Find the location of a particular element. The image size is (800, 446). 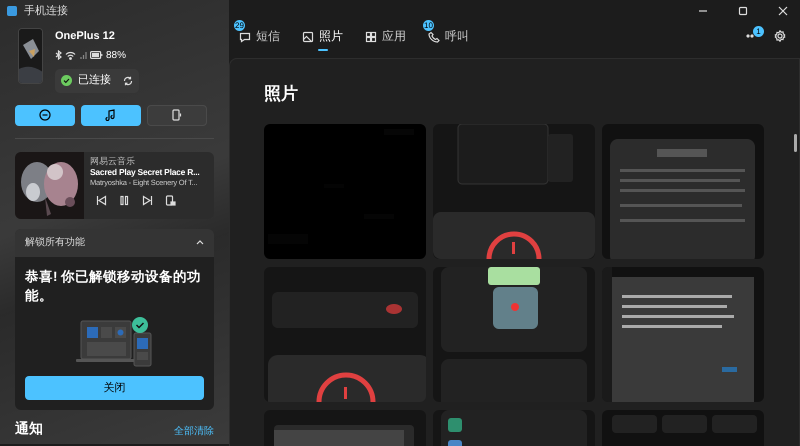

panel-header: 解锁所有功能 is located at coordinates (55, 243).